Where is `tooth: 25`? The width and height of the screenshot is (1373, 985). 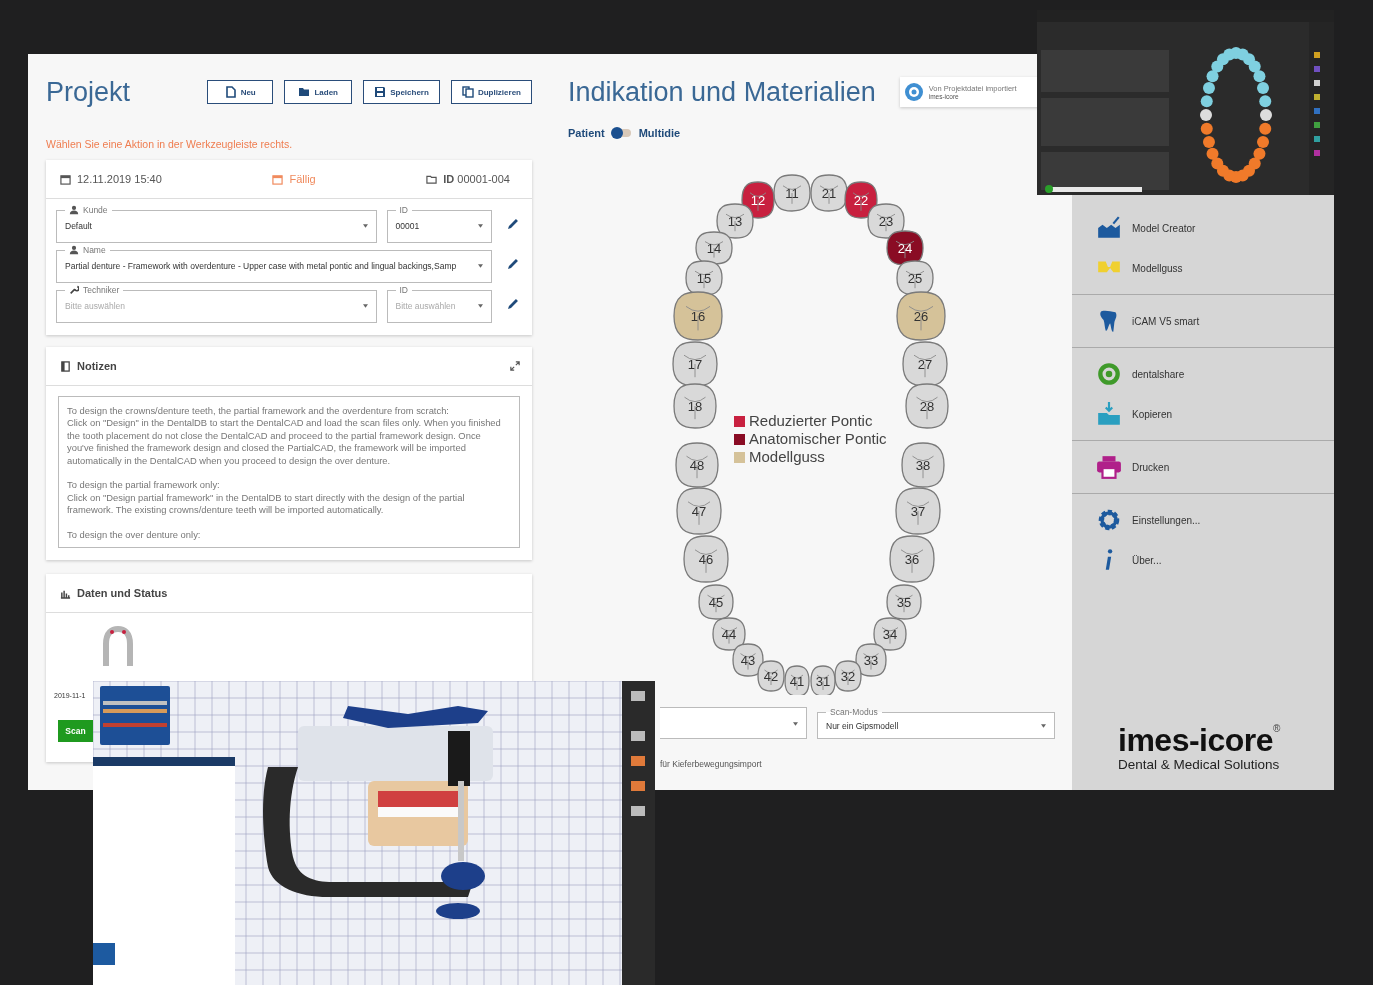 tooth: 25 is located at coordinates (915, 278).